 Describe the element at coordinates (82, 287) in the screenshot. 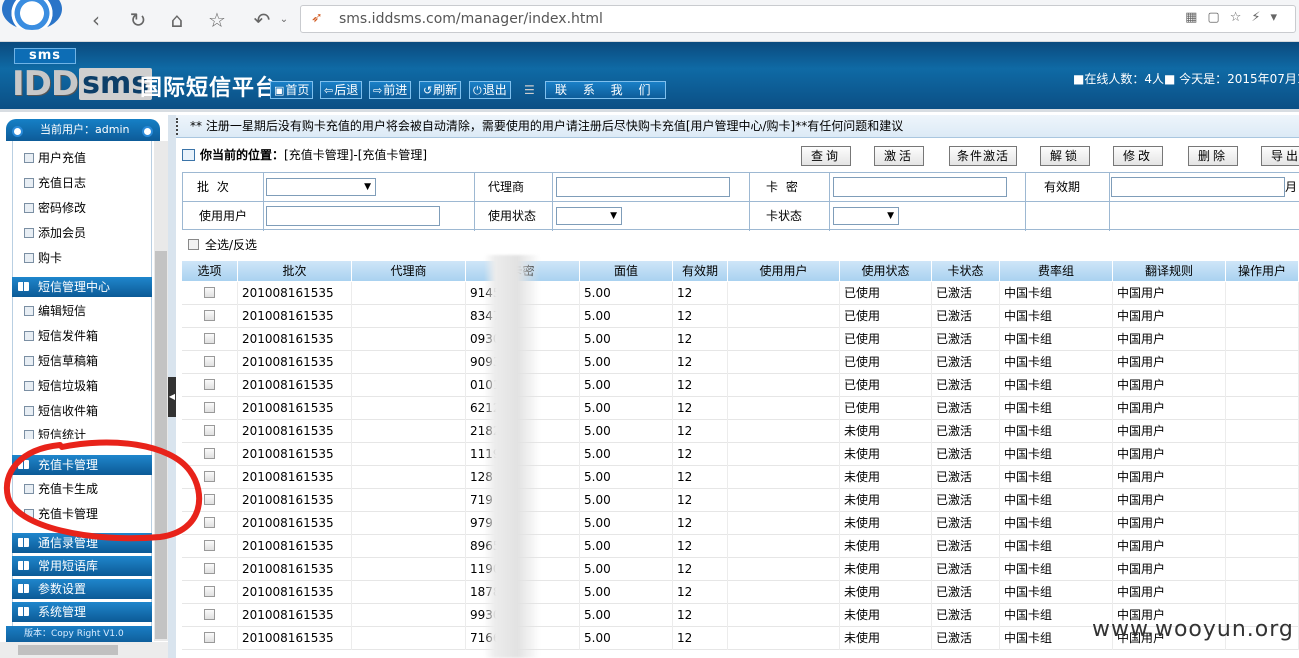

I see `sidebar-head-sms-center: 短信管理中心` at that location.